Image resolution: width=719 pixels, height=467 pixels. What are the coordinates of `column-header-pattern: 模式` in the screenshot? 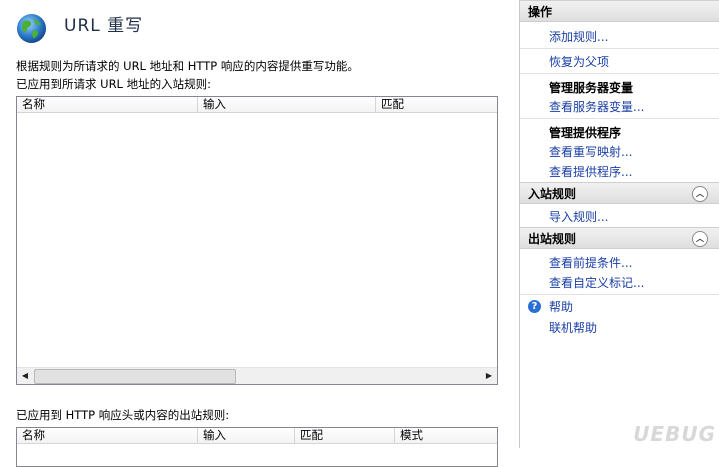 It's located at (446, 435).